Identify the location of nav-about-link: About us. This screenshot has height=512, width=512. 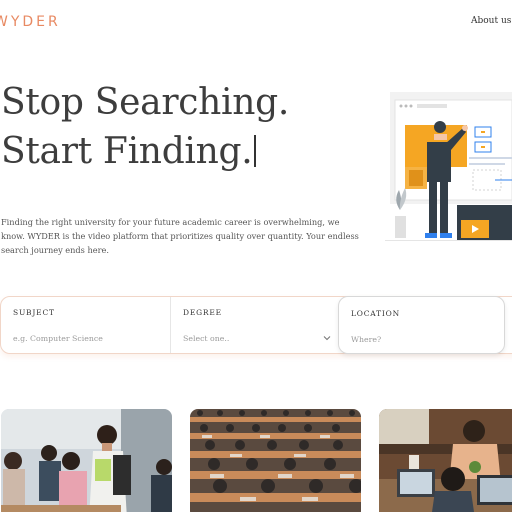
(491, 21).